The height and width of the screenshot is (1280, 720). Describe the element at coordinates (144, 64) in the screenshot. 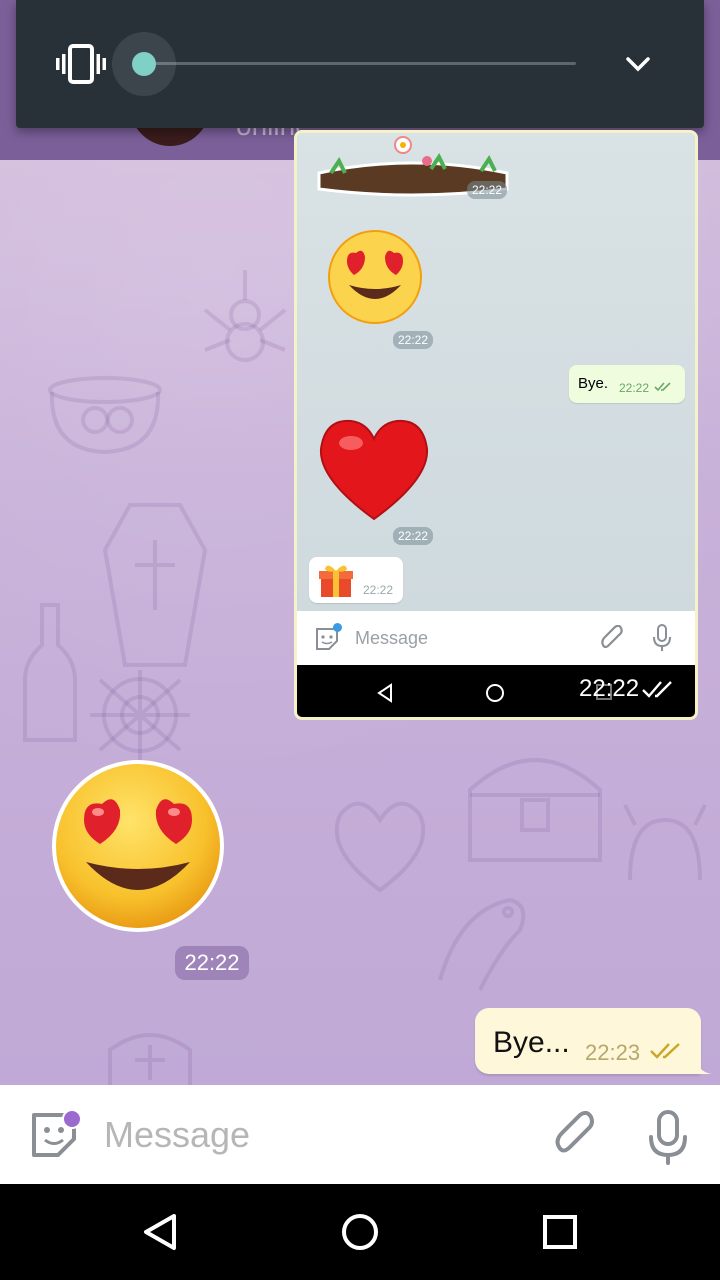

I see `volume-slider-thumb` at that location.